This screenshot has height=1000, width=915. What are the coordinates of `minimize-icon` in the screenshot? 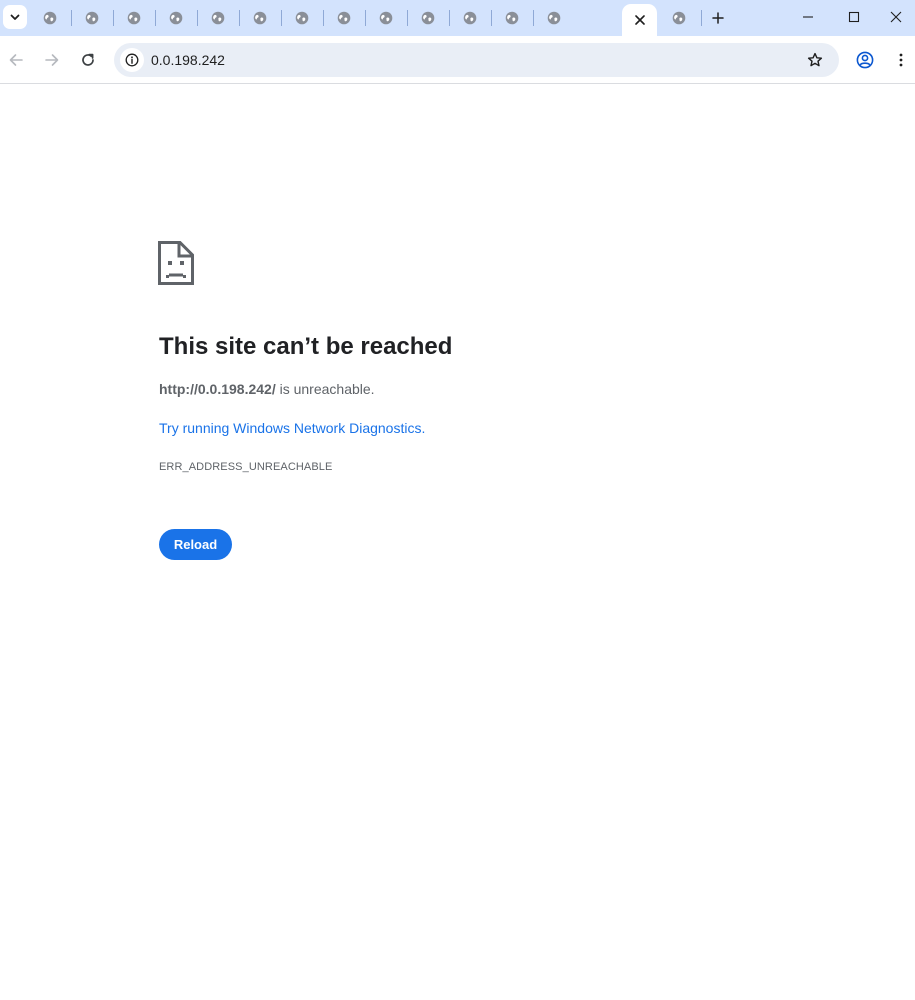 It's located at (808, 17).